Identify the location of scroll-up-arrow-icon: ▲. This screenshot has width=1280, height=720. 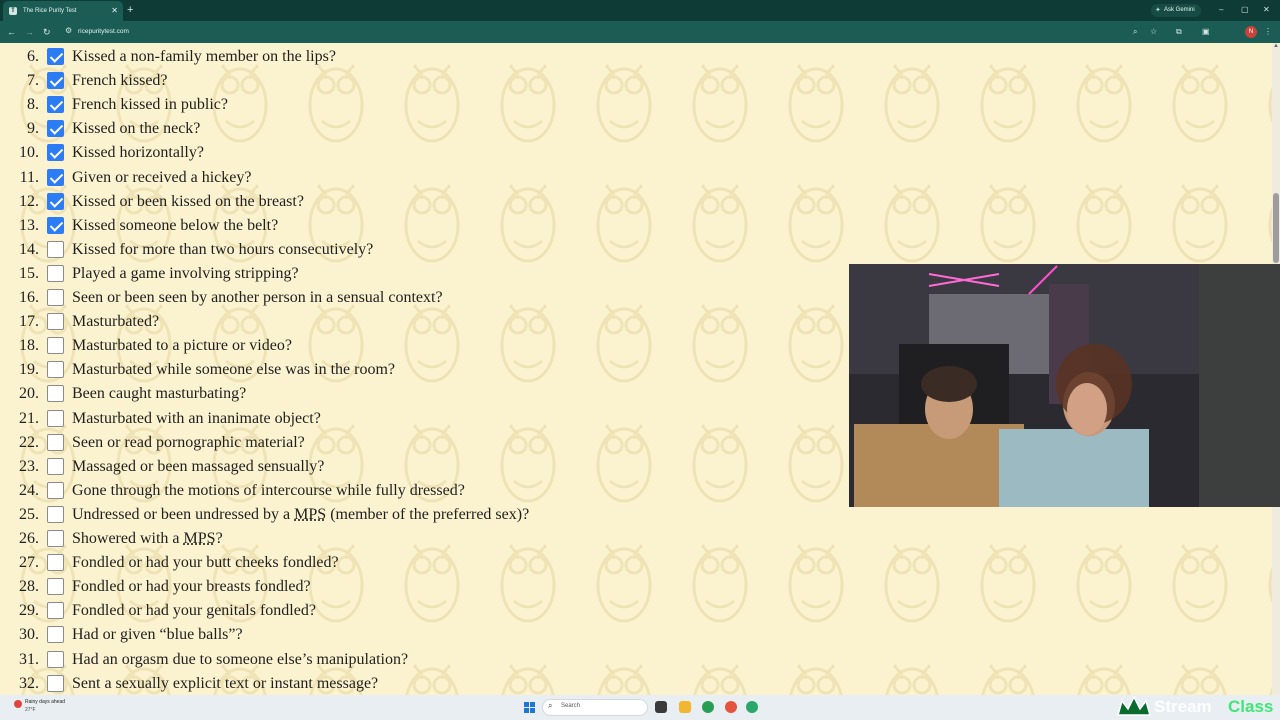
(1276, 48).